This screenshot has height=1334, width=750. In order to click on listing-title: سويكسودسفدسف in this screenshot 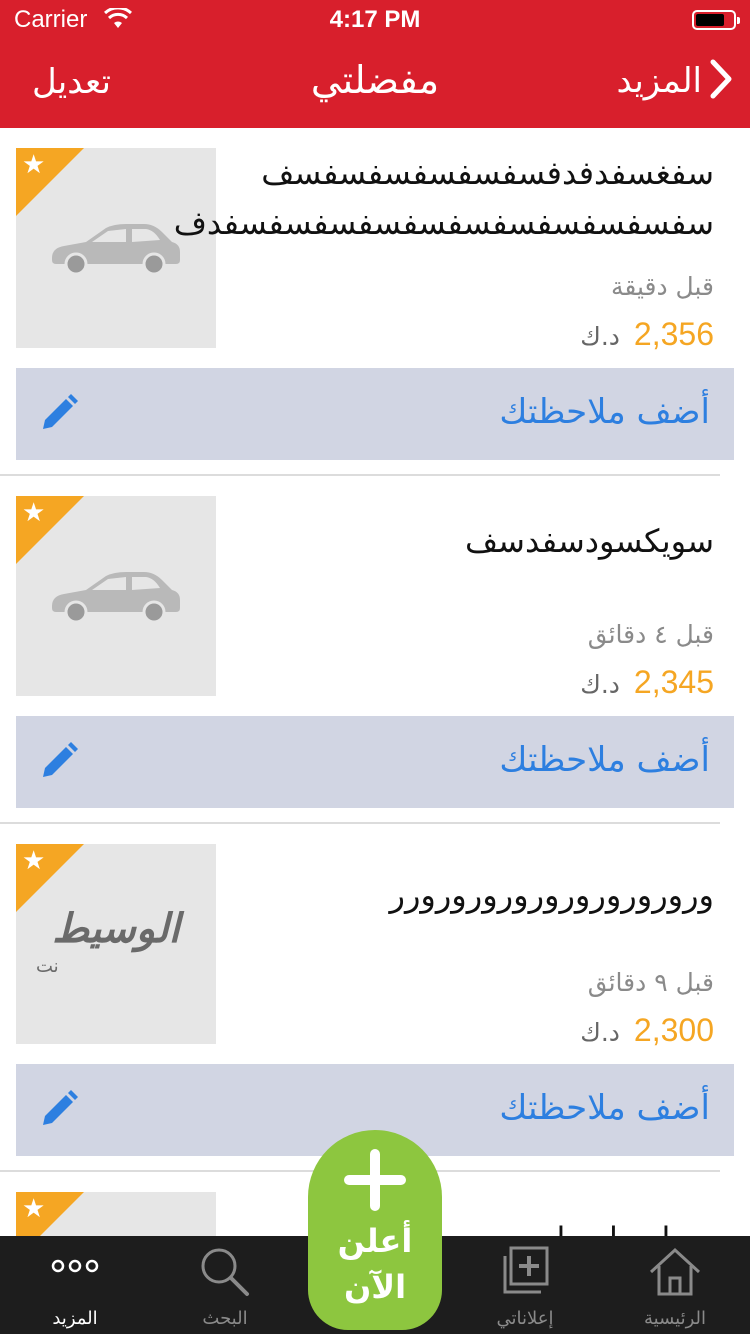, I will do `click(589, 541)`.